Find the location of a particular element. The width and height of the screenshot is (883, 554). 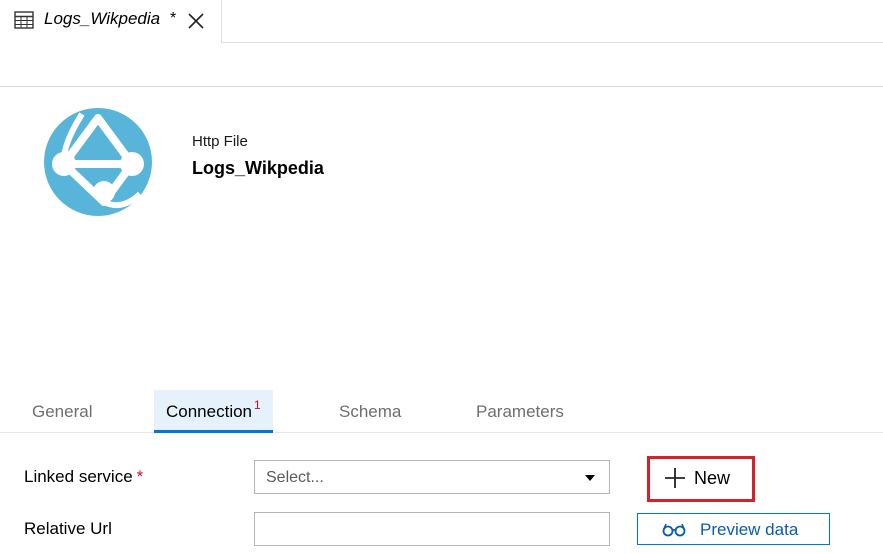

preview-data-label: Preview data is located at coordinates (749, 529).